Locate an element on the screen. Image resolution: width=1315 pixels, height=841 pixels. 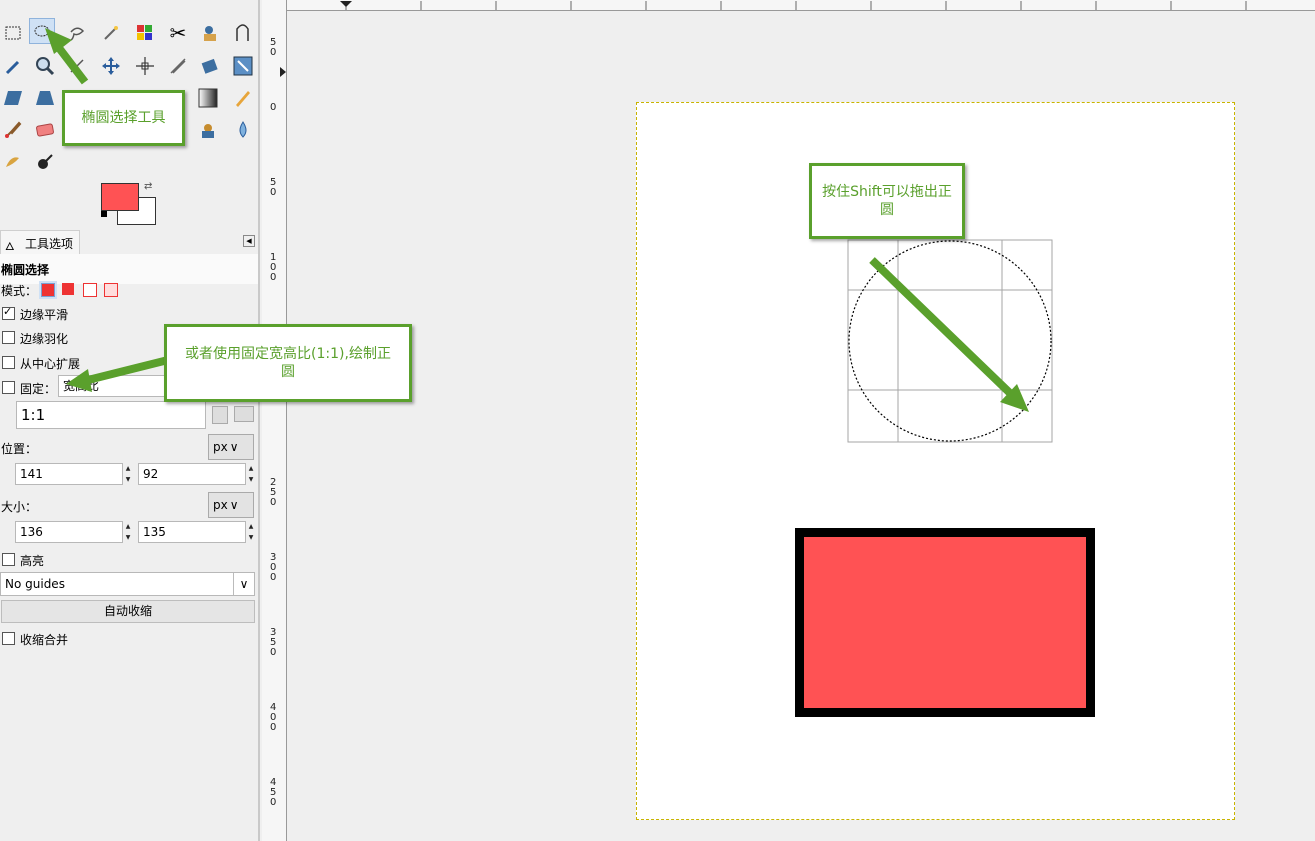
highlight-checkbox is located at coordinates (8, 559).